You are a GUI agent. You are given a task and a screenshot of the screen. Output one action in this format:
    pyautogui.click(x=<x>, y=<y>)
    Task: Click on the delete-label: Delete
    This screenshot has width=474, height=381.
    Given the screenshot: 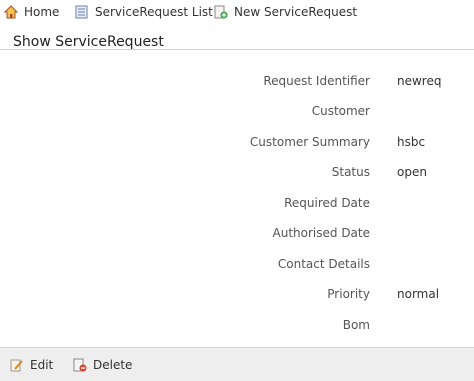 What is the action you would take?
    pyautogui.click(x=113, y=365)
    